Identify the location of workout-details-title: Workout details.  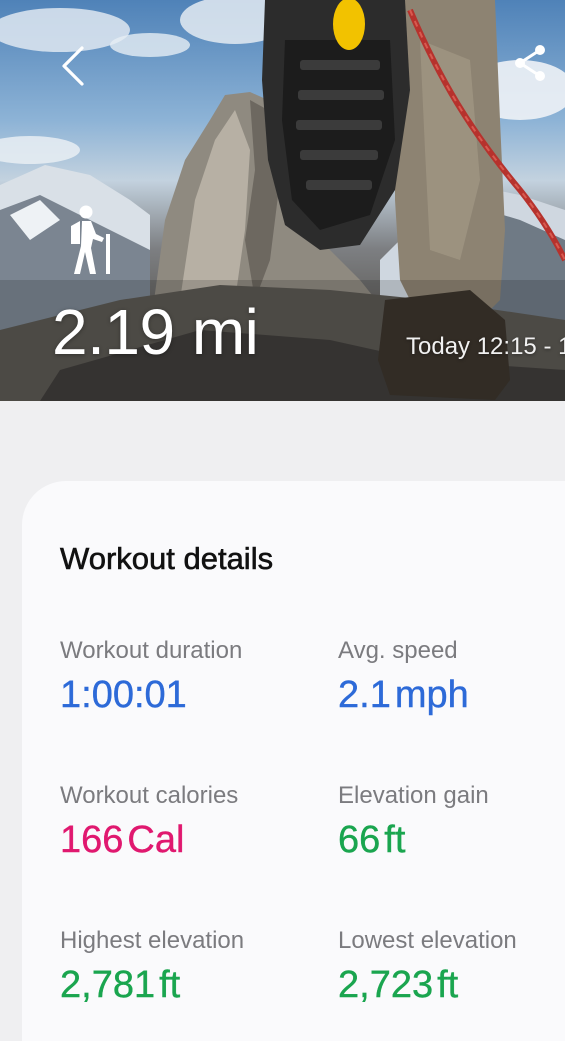
(167, 559).